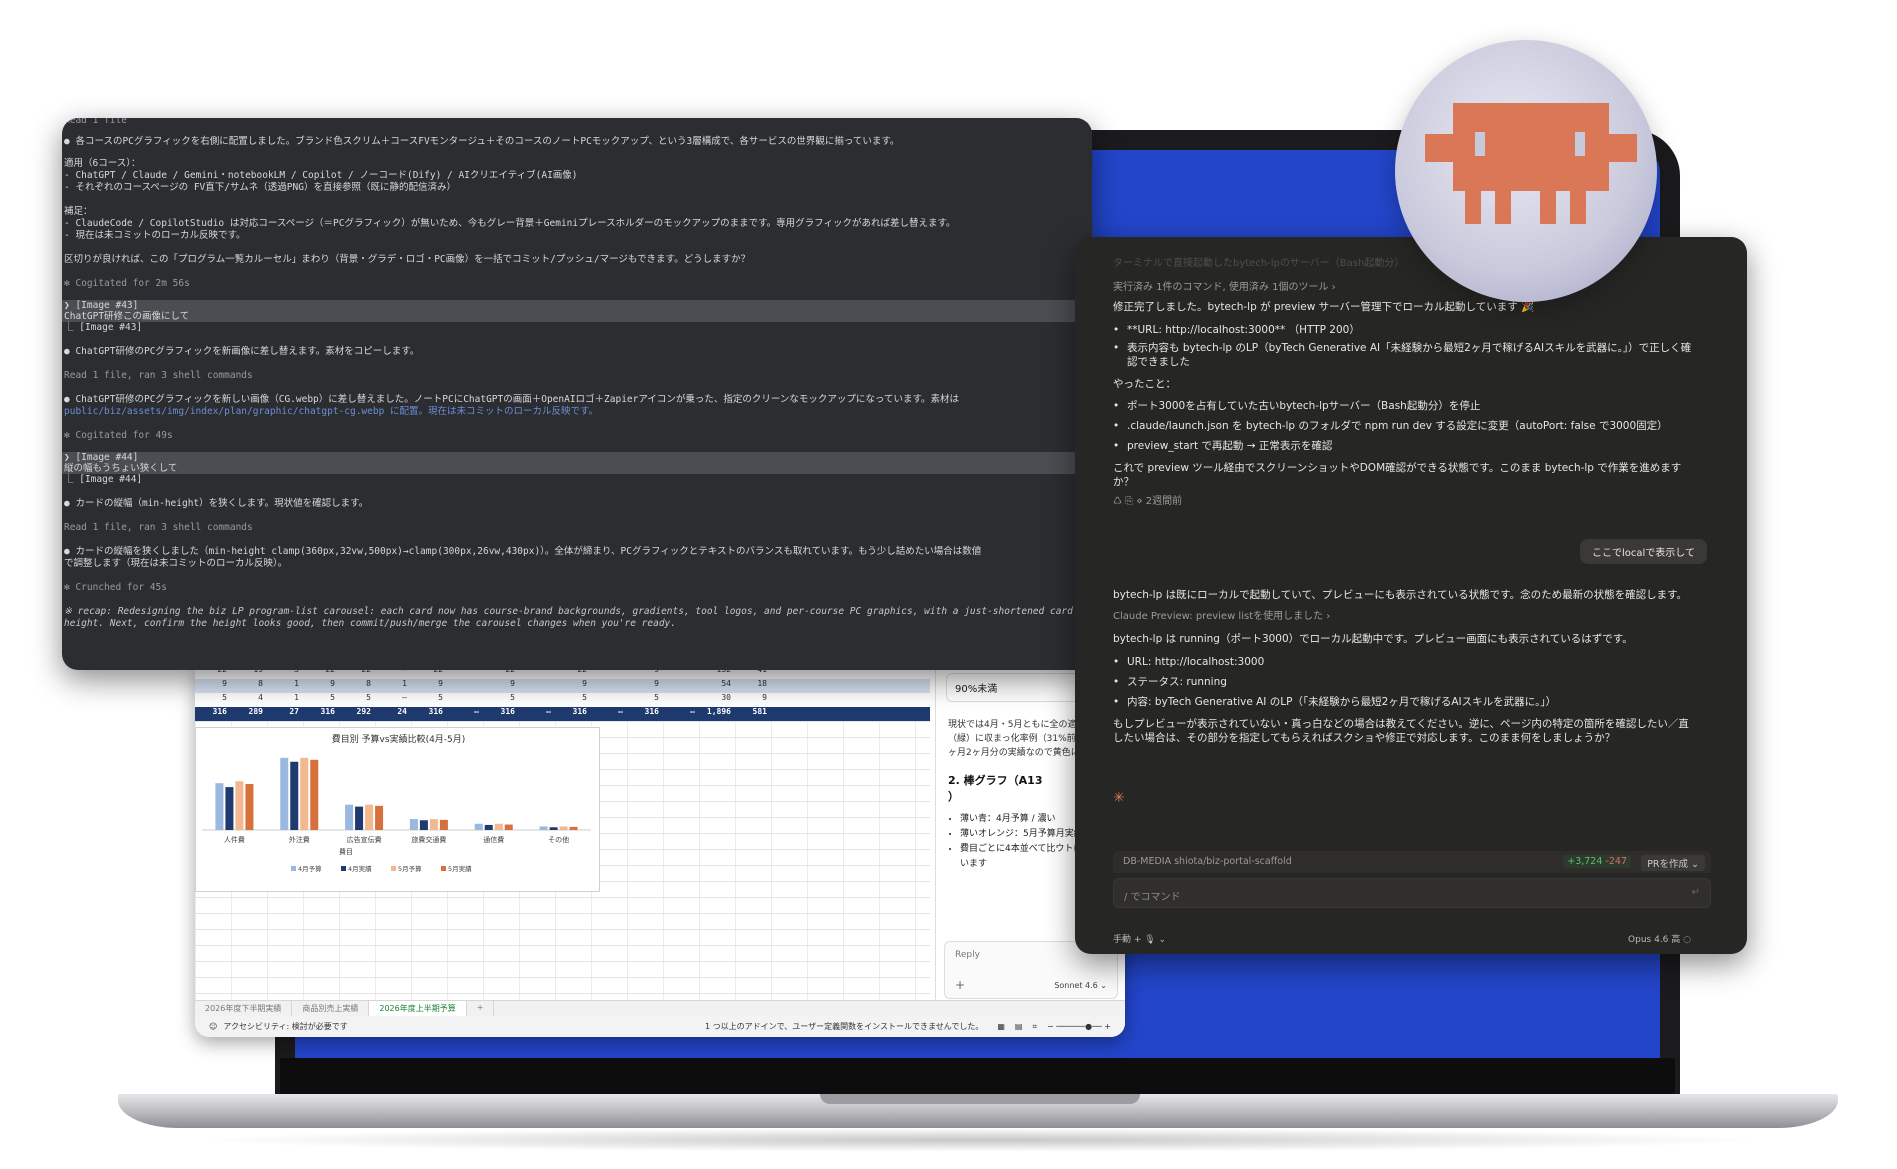  What do you see at coordinates (357, 714) in the screenshot?
I see `spreadsheet-cell: 292` at bounding box center [357, 714].